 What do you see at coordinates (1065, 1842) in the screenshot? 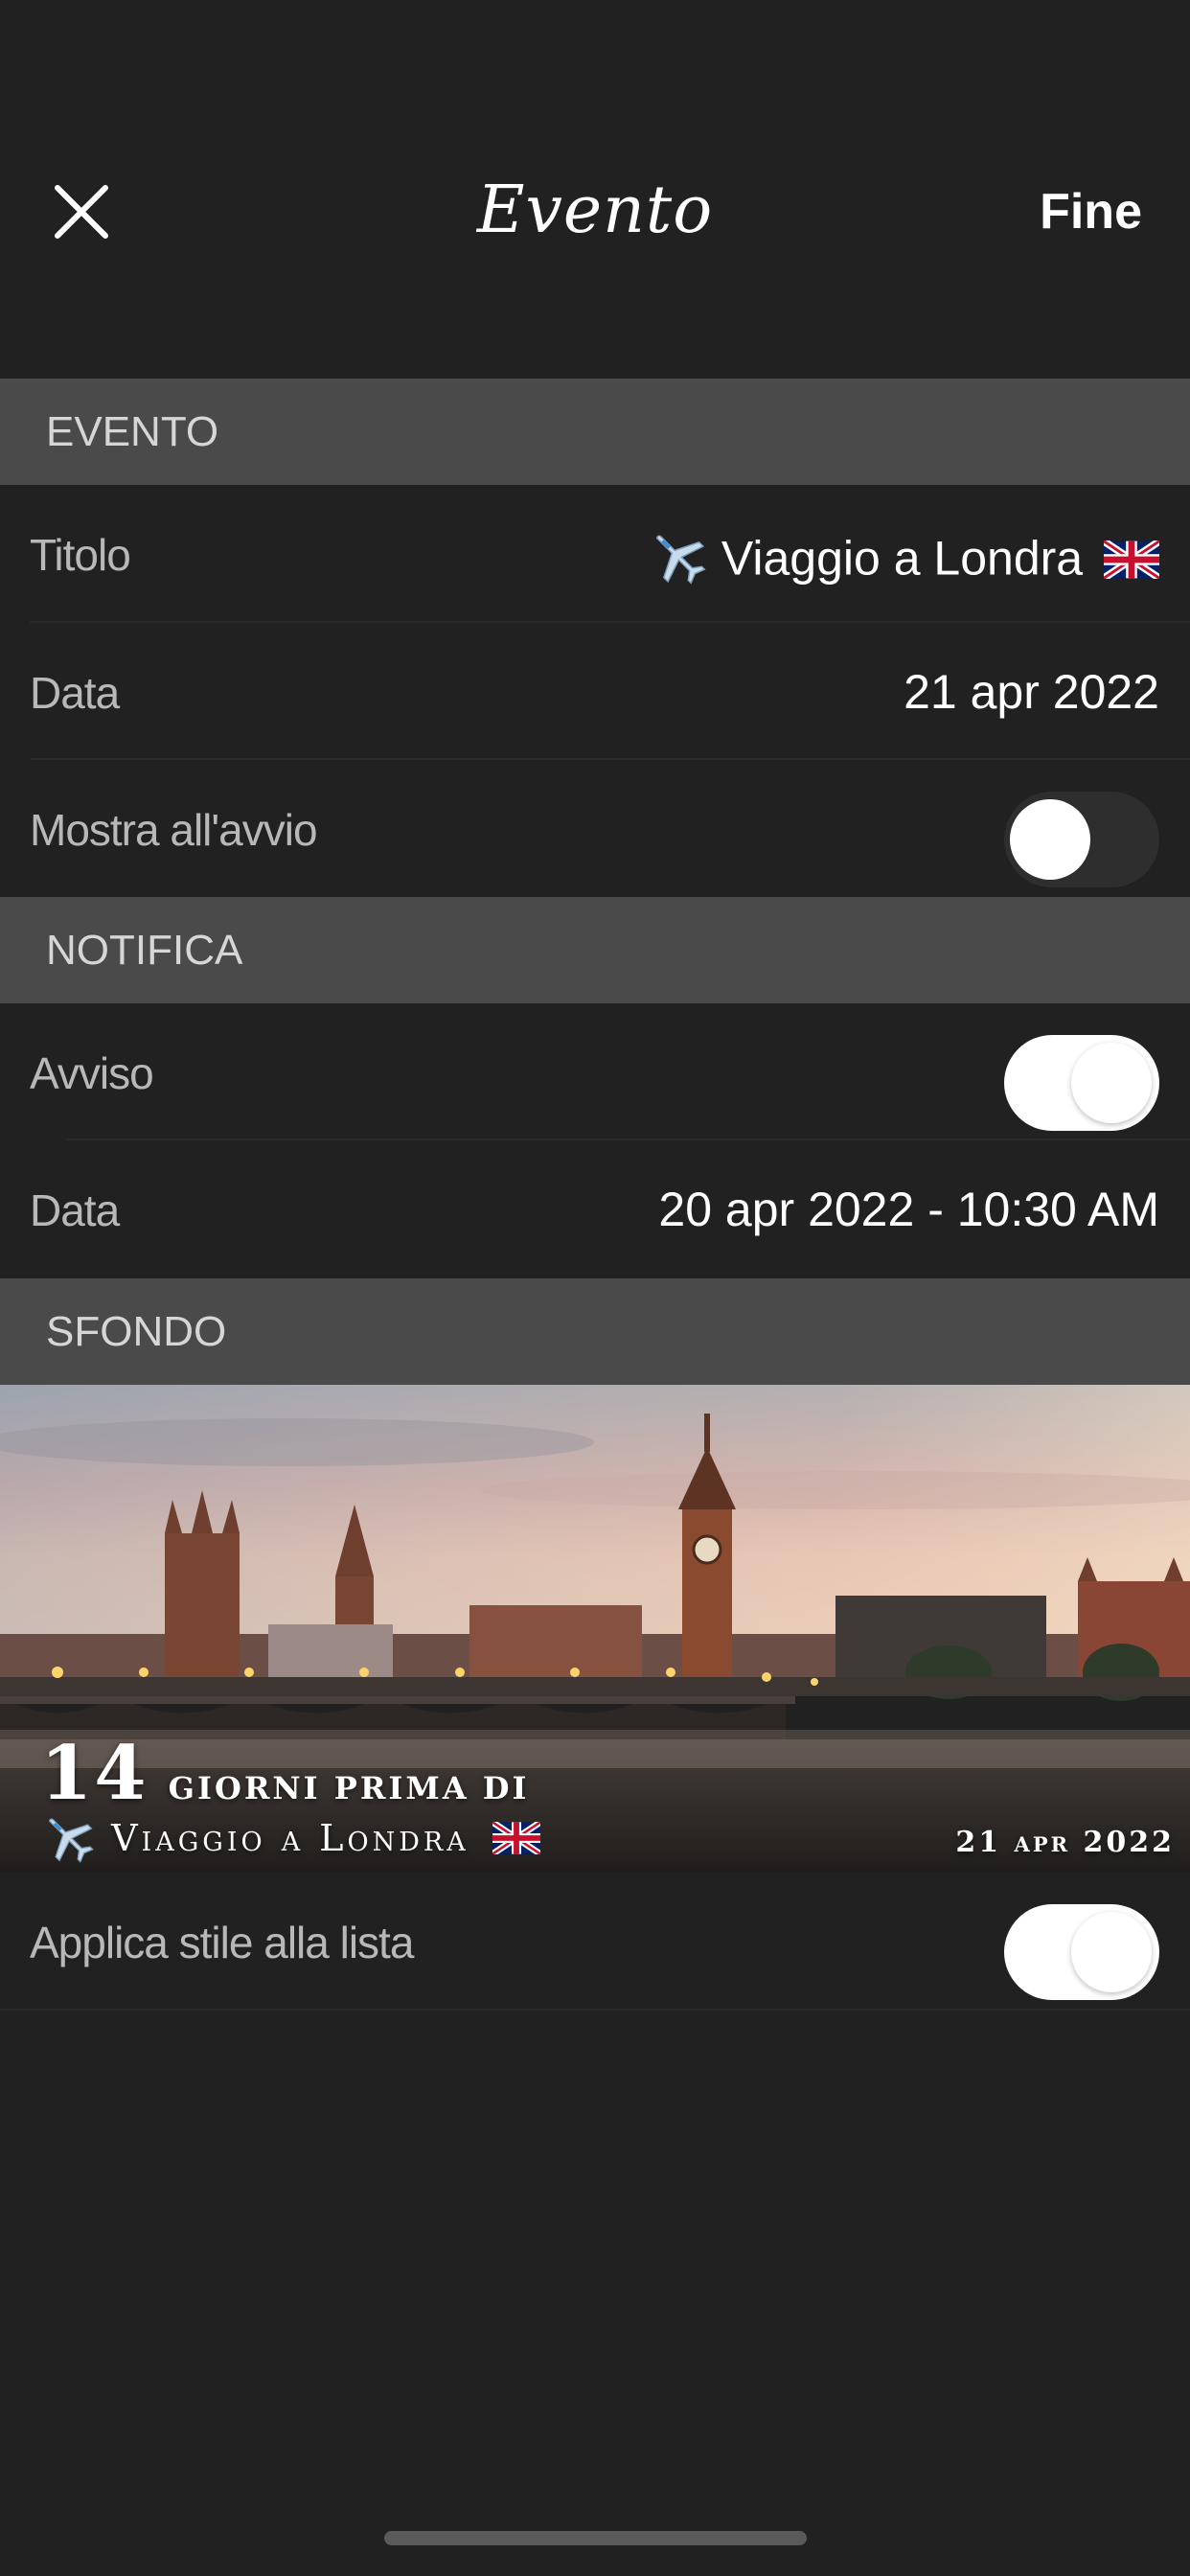
I see `preview-event-date: 21 apr 2022` at bounding box center [1065, 1842].